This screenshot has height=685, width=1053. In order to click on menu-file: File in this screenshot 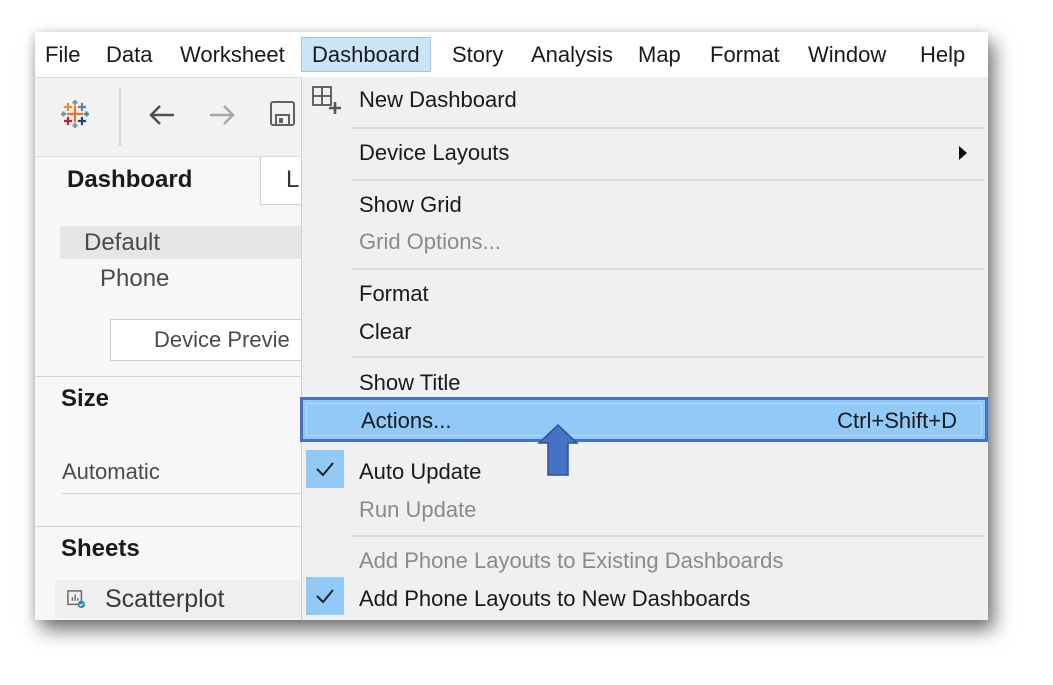, I will do `click(62, 55)`.